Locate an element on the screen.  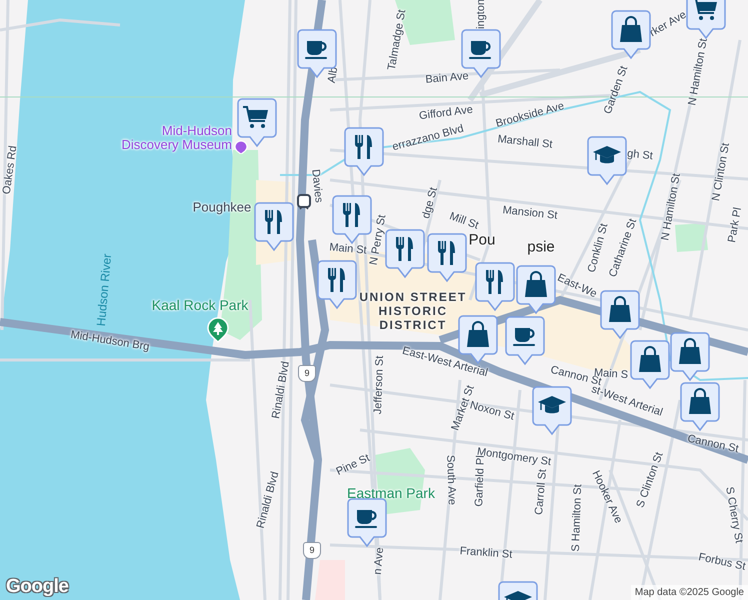
street-label: errazzano Blvd is located at coordinates (428, 138).